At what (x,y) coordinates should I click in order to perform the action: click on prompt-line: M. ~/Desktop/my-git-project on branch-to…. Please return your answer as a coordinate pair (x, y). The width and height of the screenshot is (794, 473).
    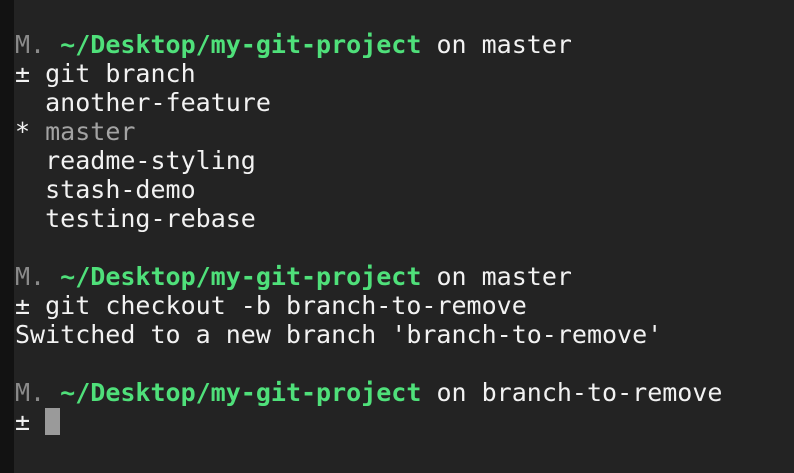
    Looking at the image, I should click on (404, 392).